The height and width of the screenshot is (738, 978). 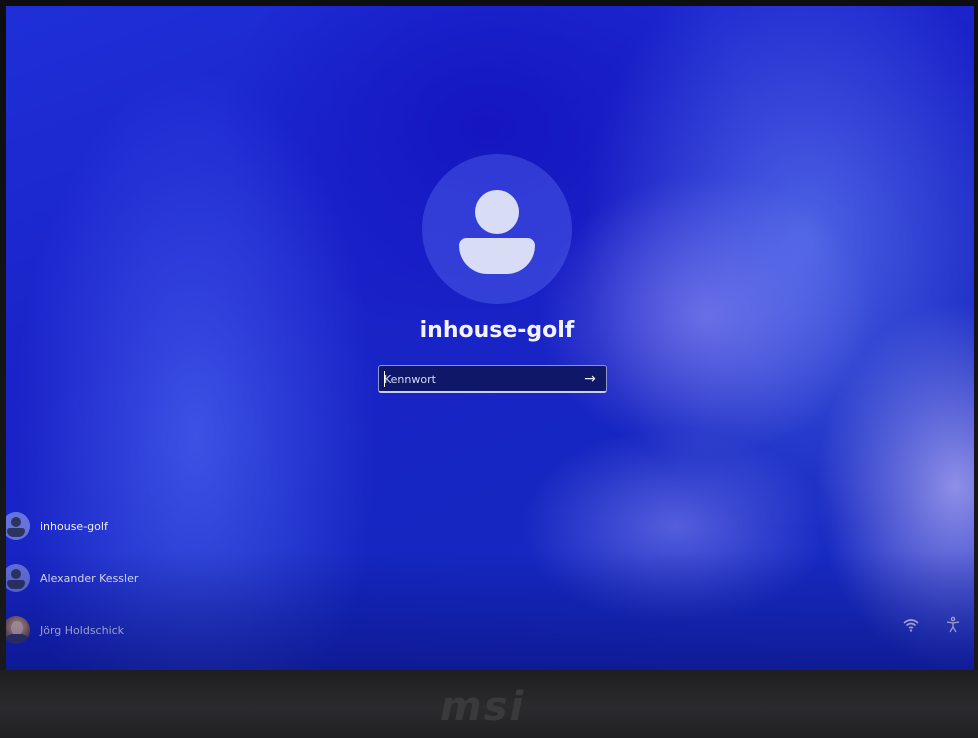 I want to click on user-item-alexander-kessler: Alexander Kessler, so click(x=106, y=578).